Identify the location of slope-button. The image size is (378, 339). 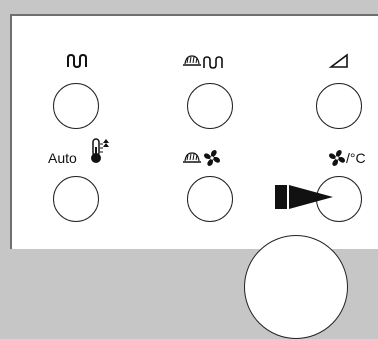
(339, 106).